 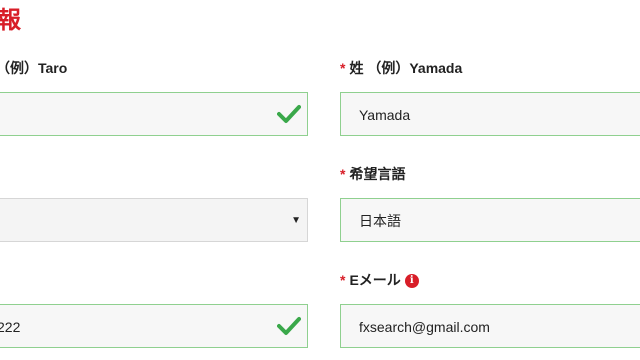 I want to click on info-icon: i, so click(x=411, y=281).